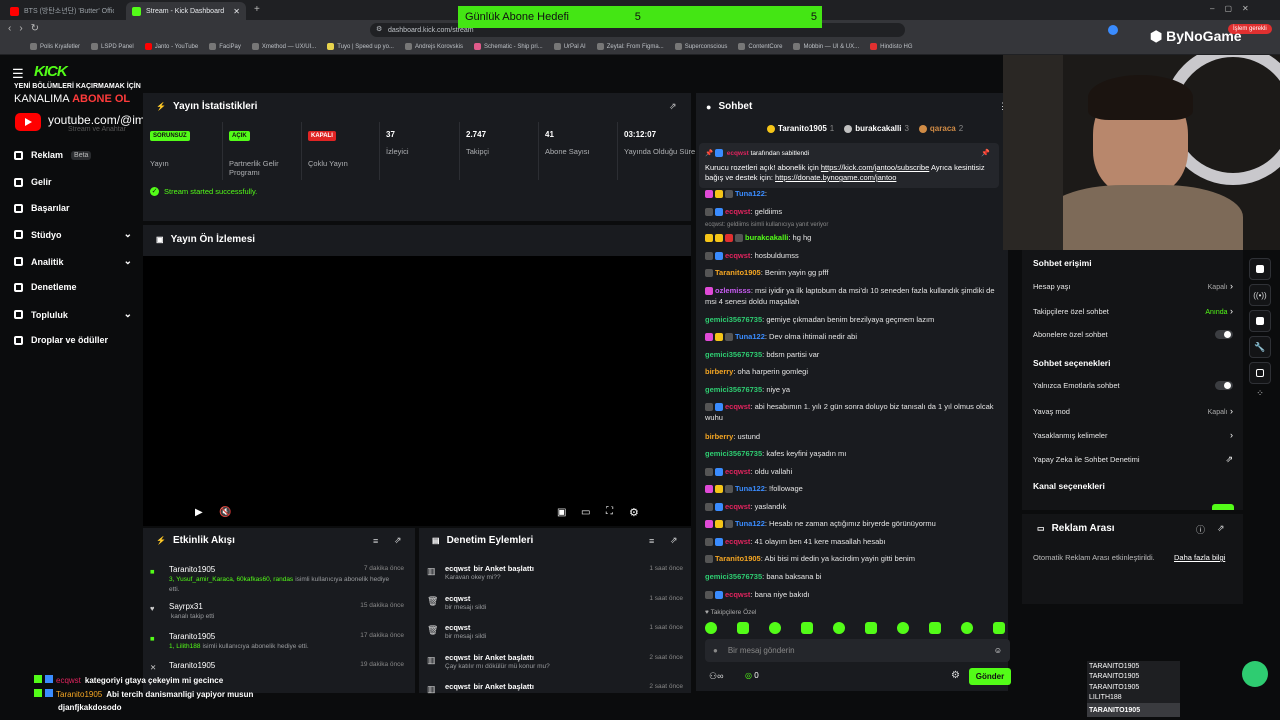  Describe the element at coordinates (1133, 459) in the screenshot. I see `setting-row: Yapay Zeka ile Sohbet Denetimi ⇗` at that location.